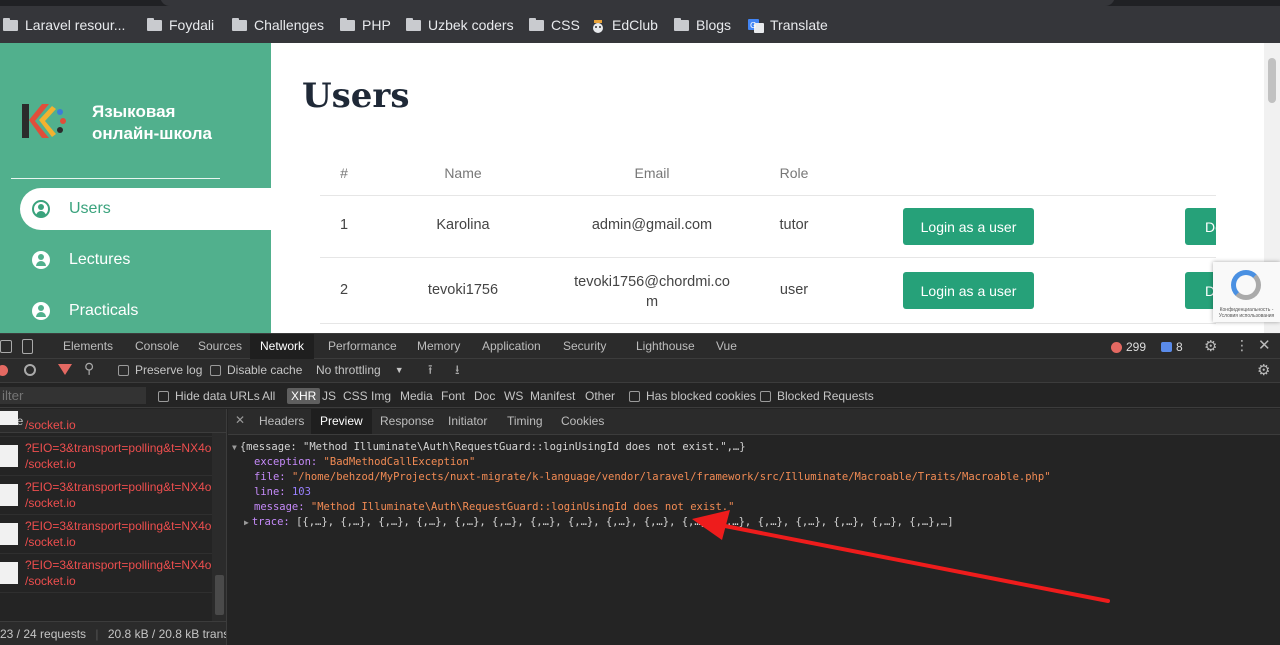 The image size is (1280, 645). What do you see at coordinates (600, 396) in the screenshot?
I see `filter-type-other: Other` at bounding box center [600, 396].